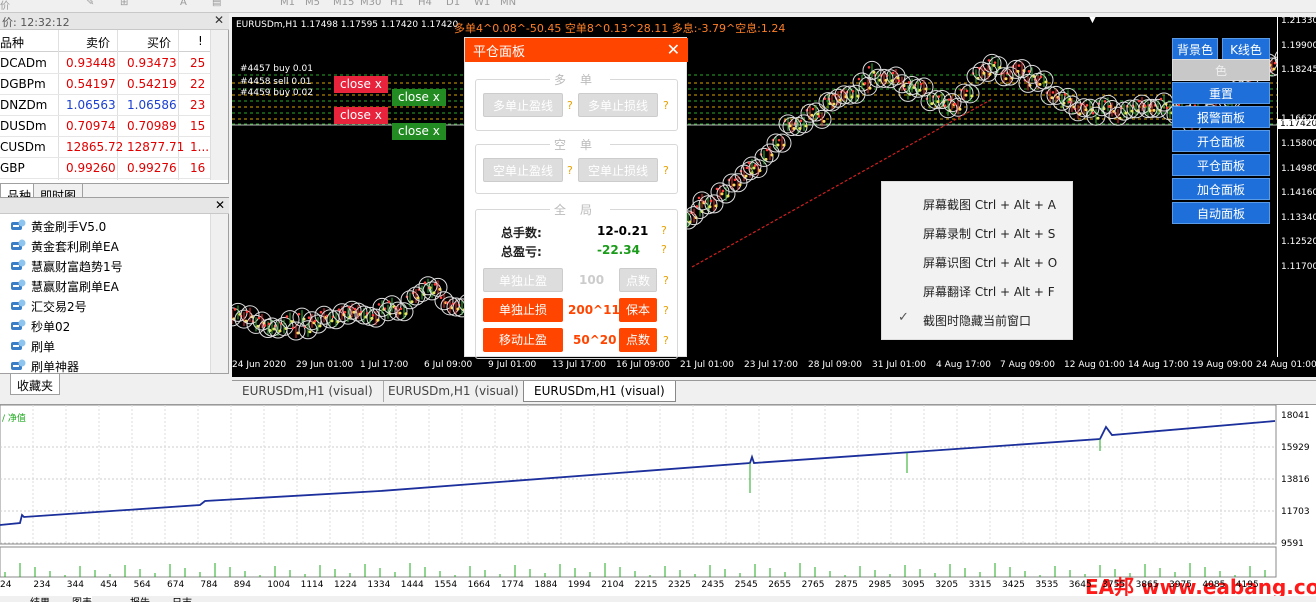 The width and height of the screenshot is (1316, 602). What do you see at coordinates (523, 105) in the screenshot?
I see `long-tp-button: 多单止盈线` at bounding box center [523, 105].